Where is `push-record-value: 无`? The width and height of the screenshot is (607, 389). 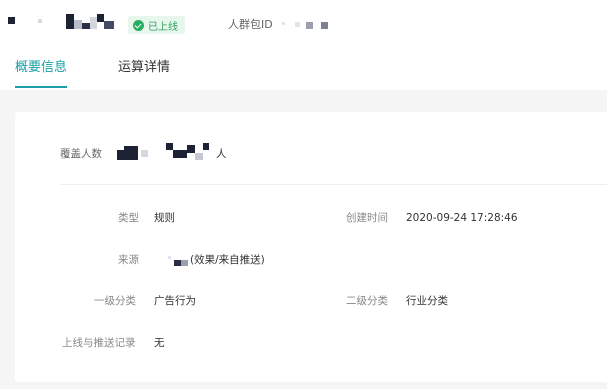 push-record-value: 无 is located at coordinates (159, 343).